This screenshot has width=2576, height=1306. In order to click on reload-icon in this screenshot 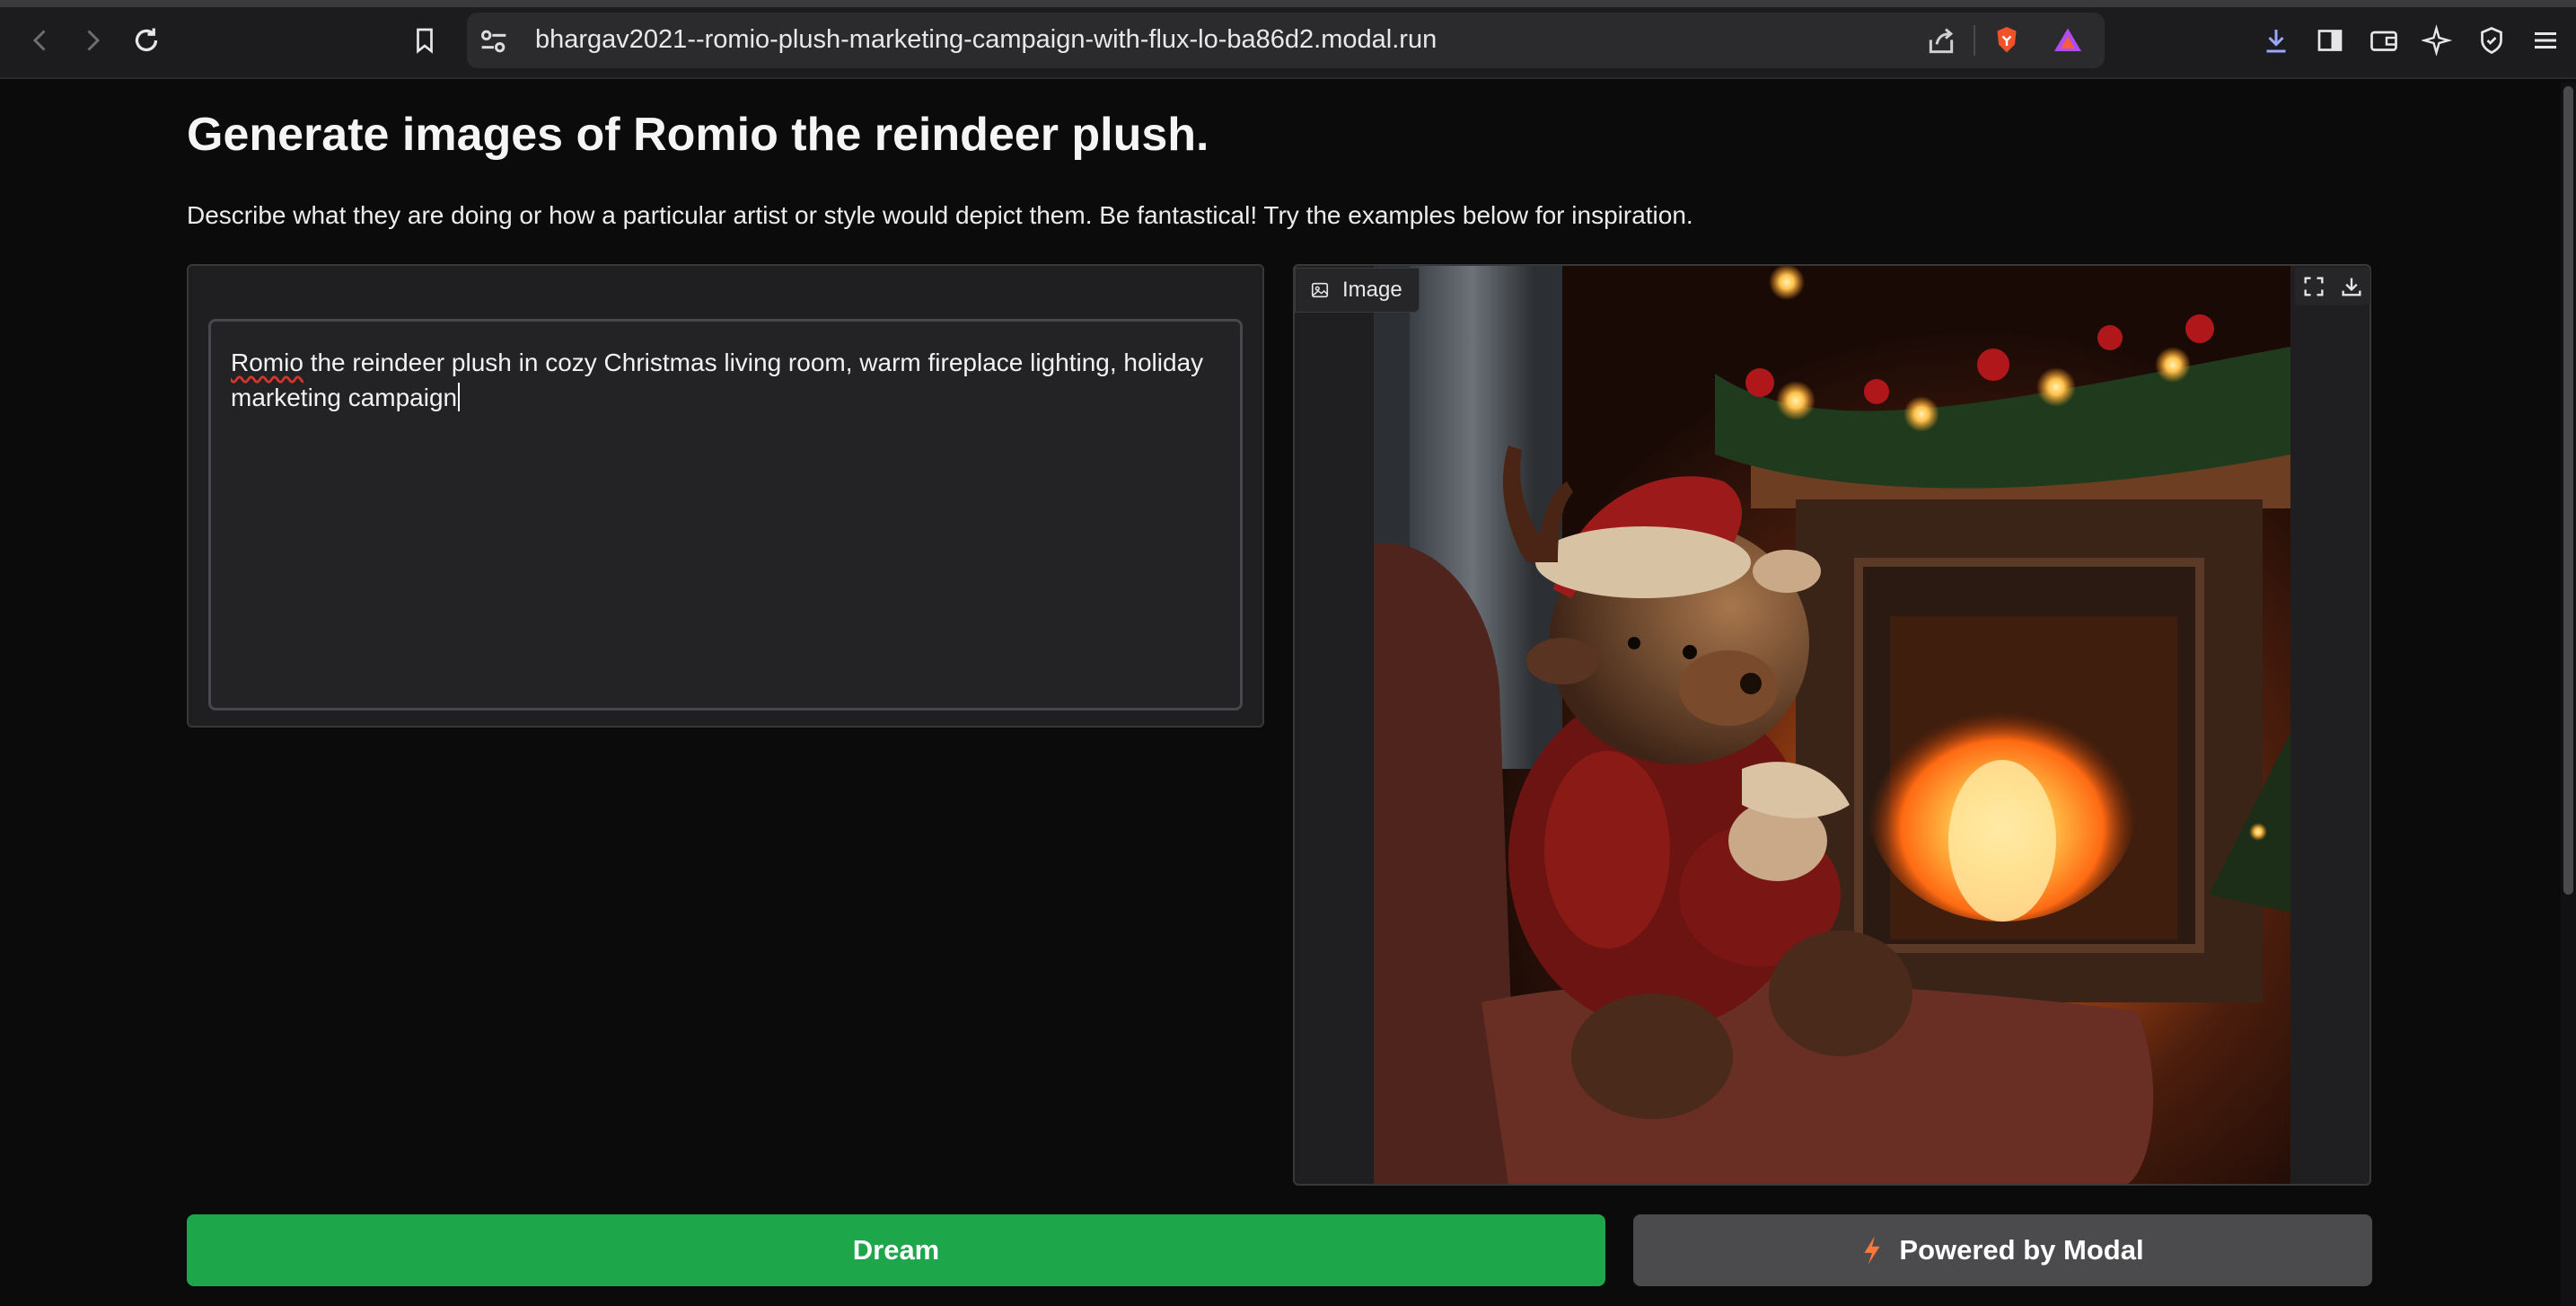, I will do `click(146, 40)`.